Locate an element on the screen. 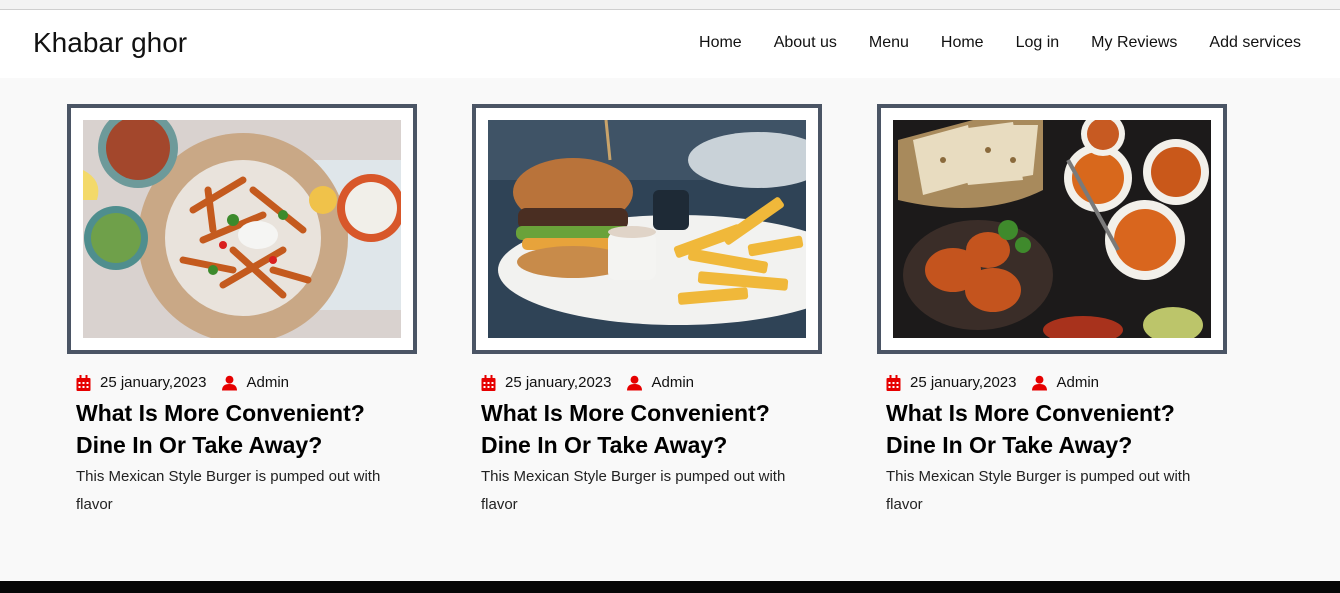  nav-menu: Menu is located at coordinates (889, 43).